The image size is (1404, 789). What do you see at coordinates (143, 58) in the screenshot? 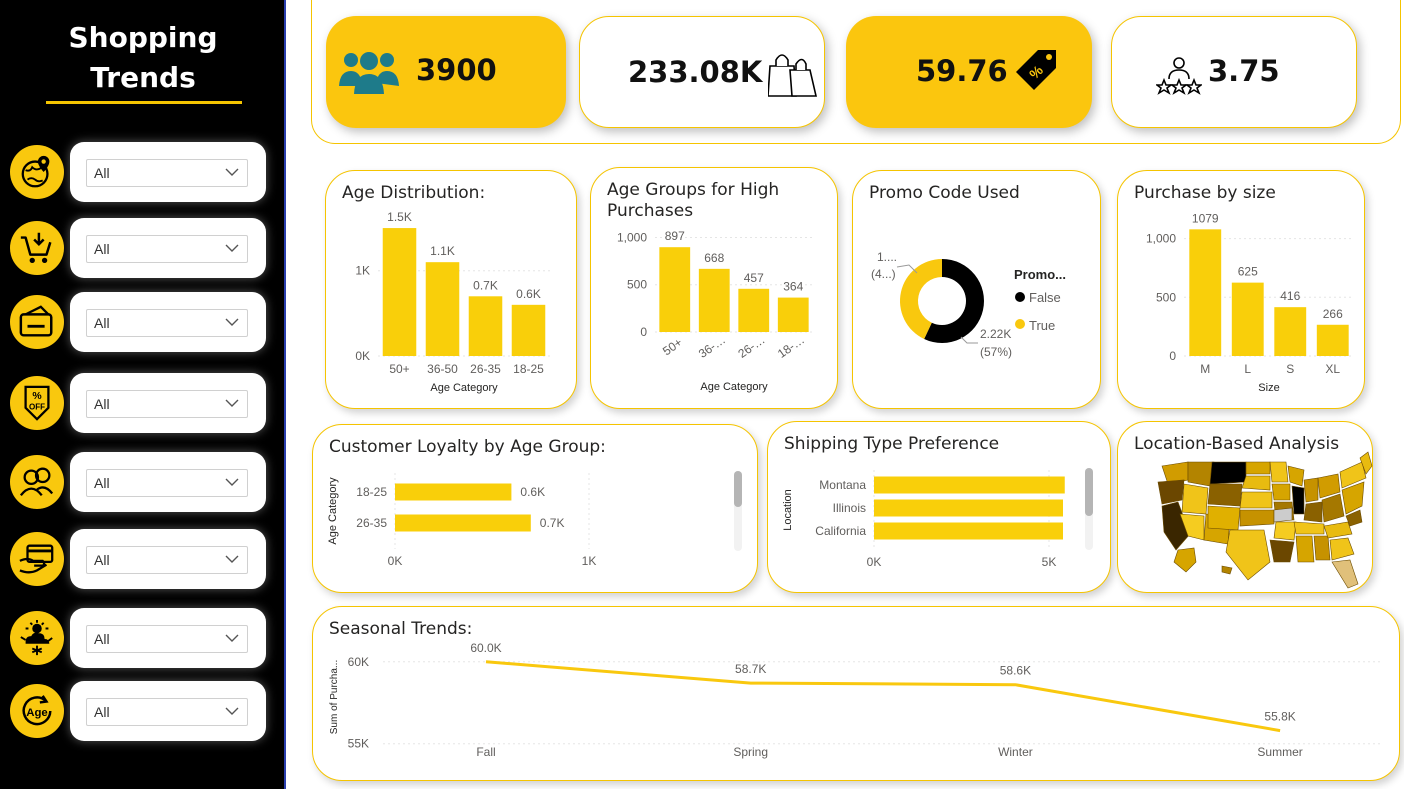
I see `dashboard-title: Shopping Trends` at bounding box center [143, 58].